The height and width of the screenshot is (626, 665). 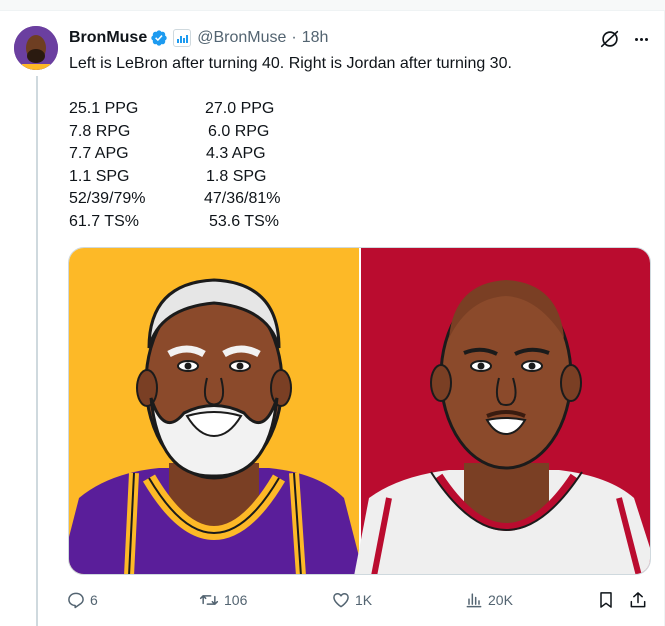 I want to click on affiliate-badge-icon, so click(x=182, y=38).